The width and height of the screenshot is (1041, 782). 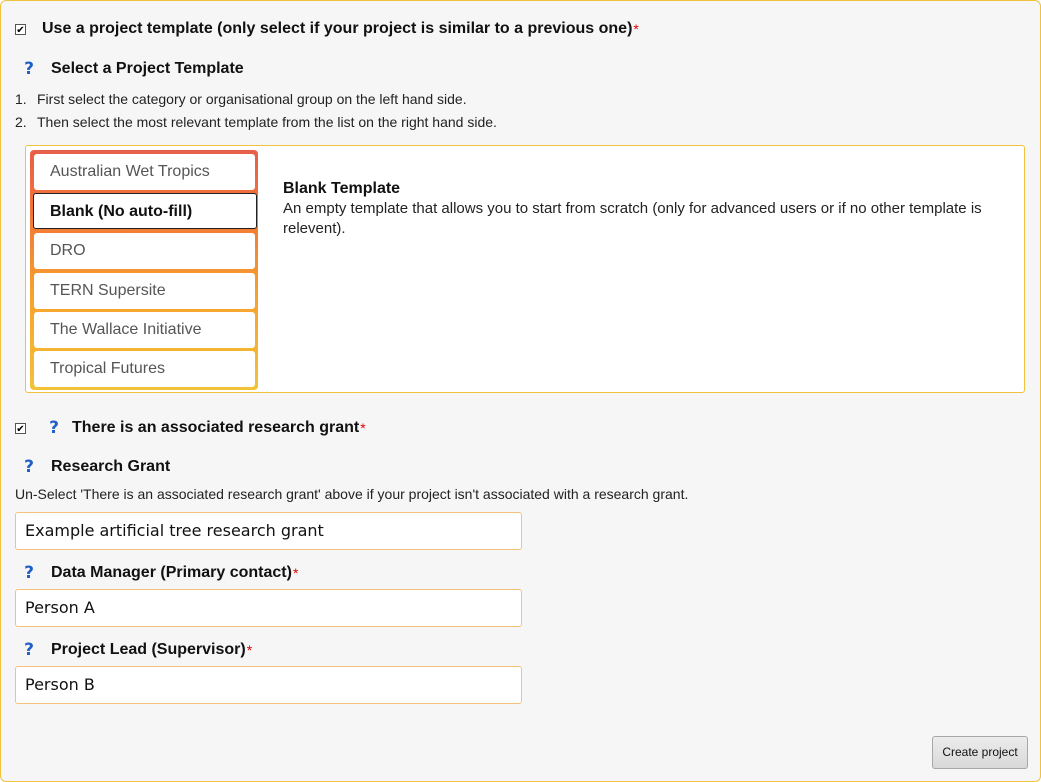 I want to click on project-lead-input: Person B, so click(x=268, y=685).